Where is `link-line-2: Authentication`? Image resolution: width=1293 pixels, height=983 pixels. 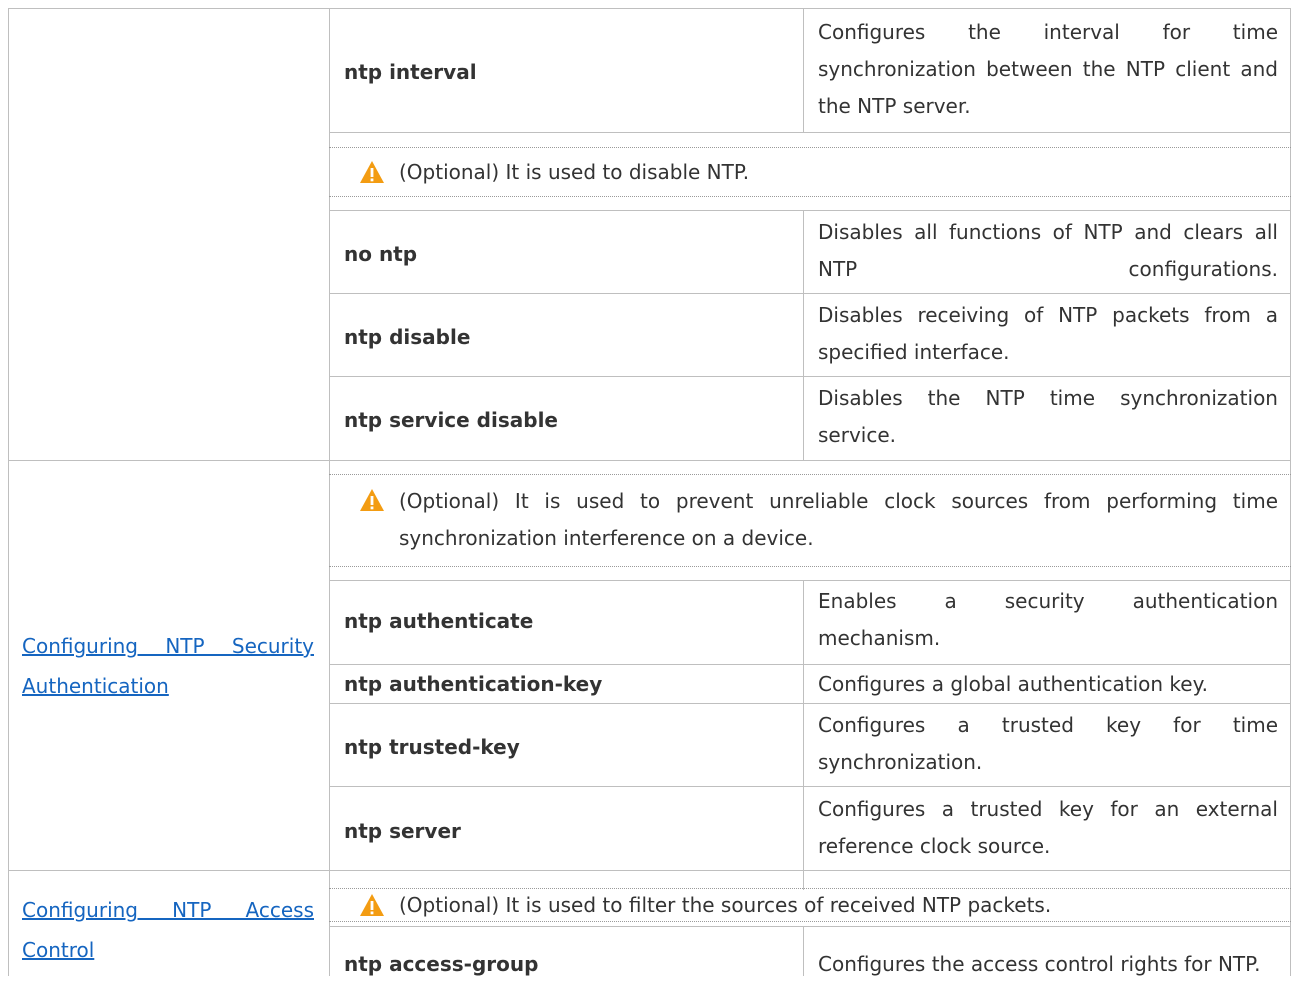 link-line-2: Authentication is located at coordinates (95, 686).